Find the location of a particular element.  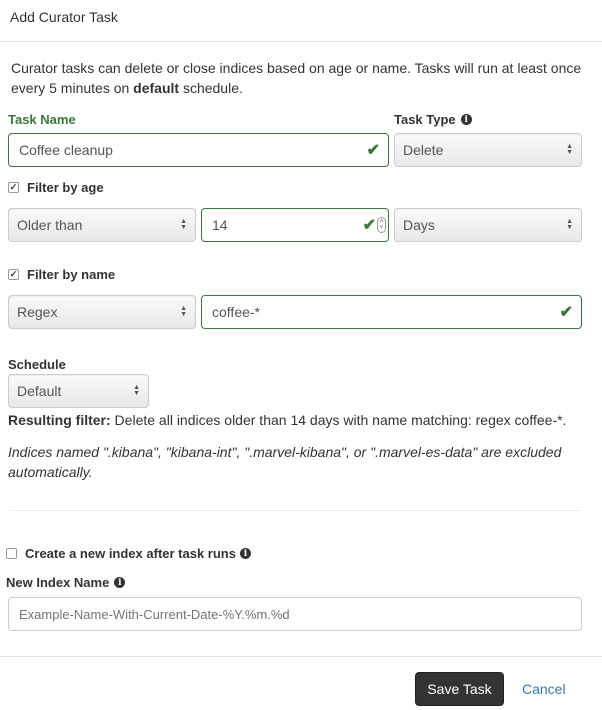

filter-by-name-checkbox: ✓ is located at coordinates (13, 274).